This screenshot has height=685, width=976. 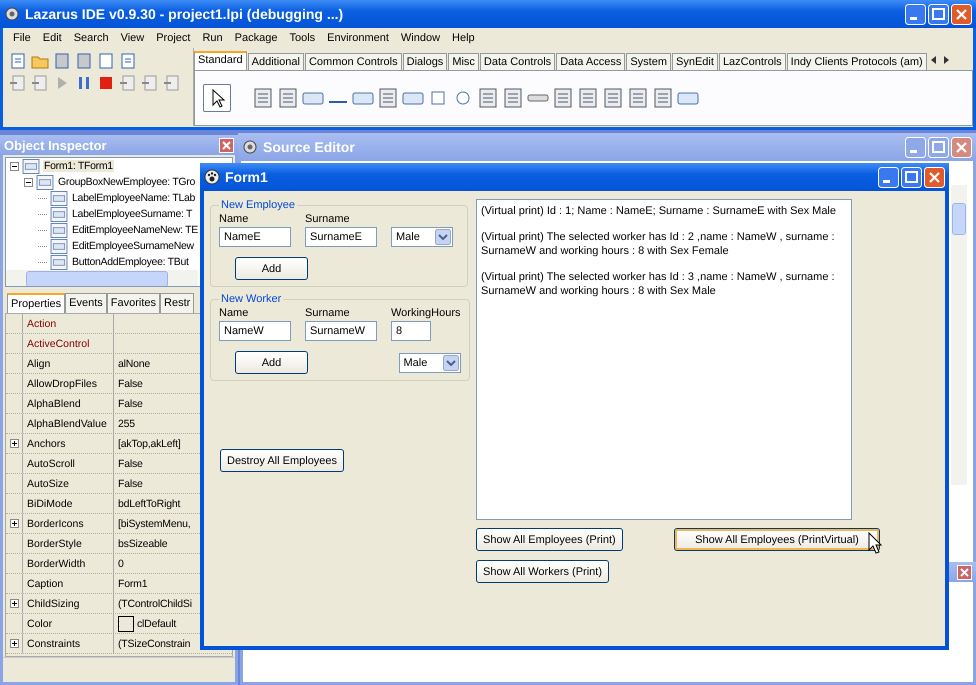 What do you see at coordinates (341, 331) in the screenshot?
I see `surname-field: SurnameW` at bounding box center [341, 331].